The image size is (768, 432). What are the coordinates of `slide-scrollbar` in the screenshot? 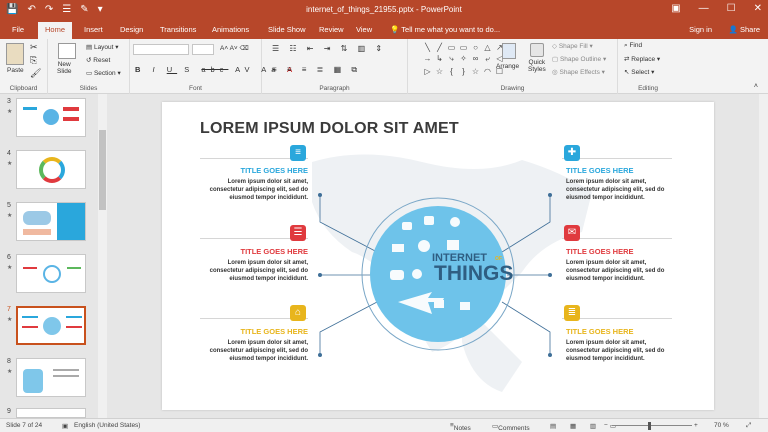 It's located at (763, 256).